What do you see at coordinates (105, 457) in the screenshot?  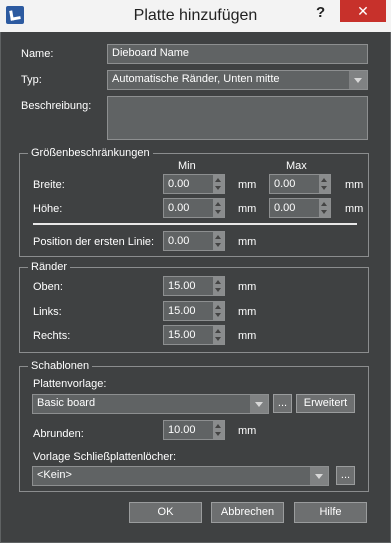 I see `schliess-label: Vorlage Schließplattenlöcher:` at bounding box center [105, 457].